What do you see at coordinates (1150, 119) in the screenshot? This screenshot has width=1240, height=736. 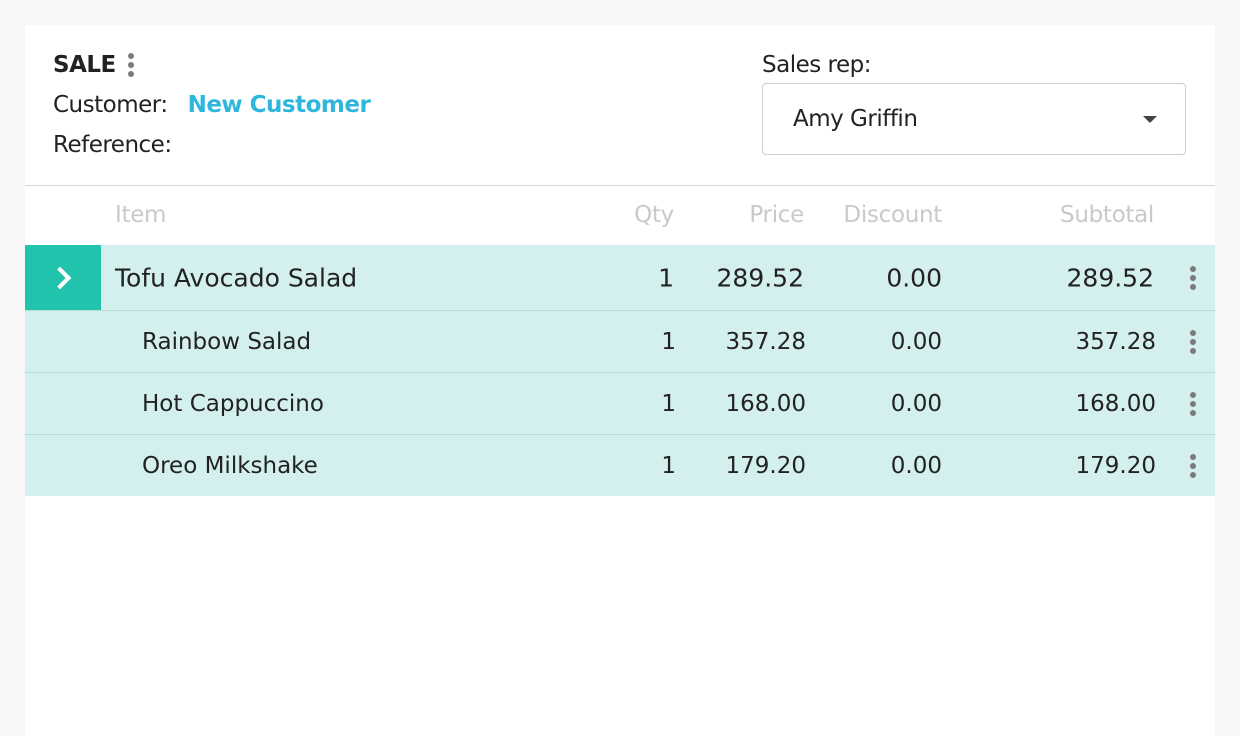 I see `caret-down-icon` at bounding box center [1150, 119].